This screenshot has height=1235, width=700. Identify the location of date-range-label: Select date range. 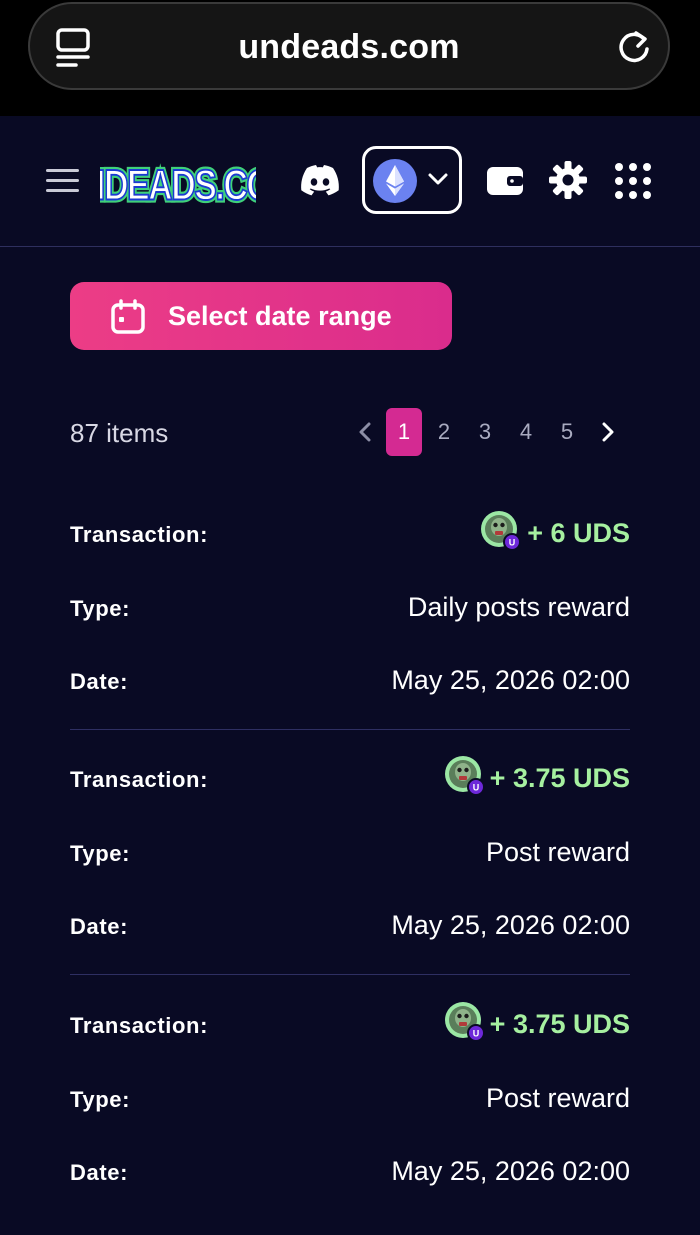
(280, 316).